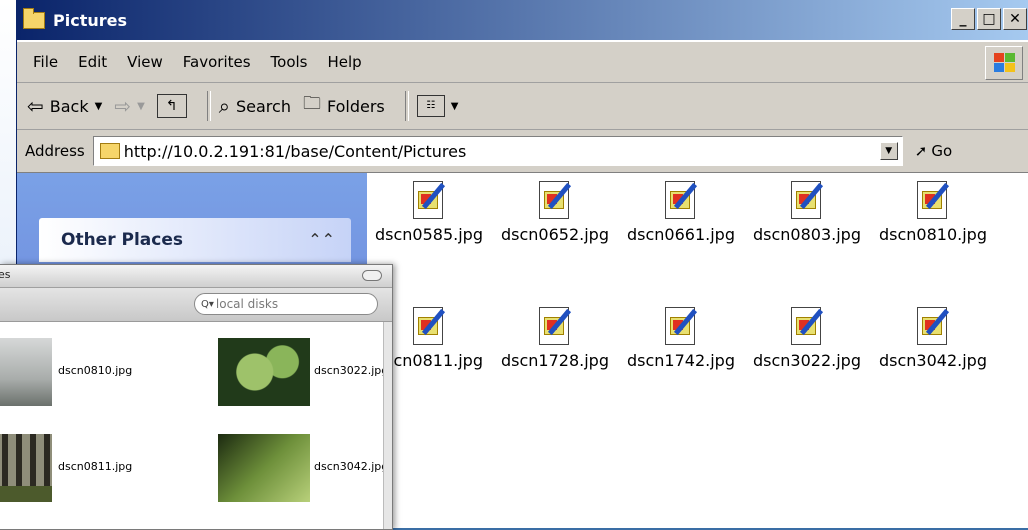  What do you see at coordinates (681, 234) in the screenshot?
I see `file-name: dscn0661.jpg` at bounding box center [681, 234].